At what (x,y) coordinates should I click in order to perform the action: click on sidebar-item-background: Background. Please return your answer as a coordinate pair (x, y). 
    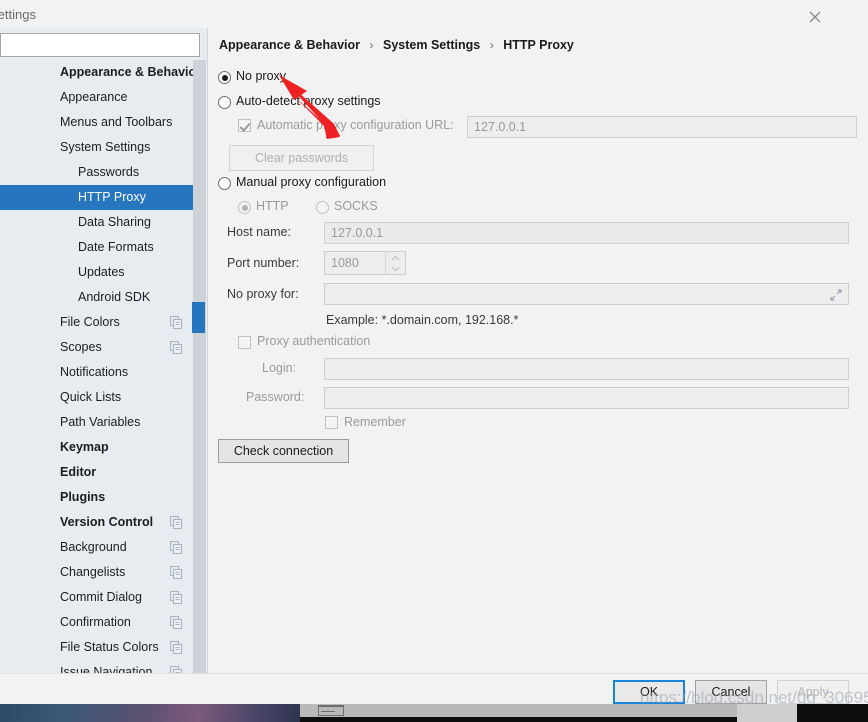
    Looking at the image, I should click on (97, 547).